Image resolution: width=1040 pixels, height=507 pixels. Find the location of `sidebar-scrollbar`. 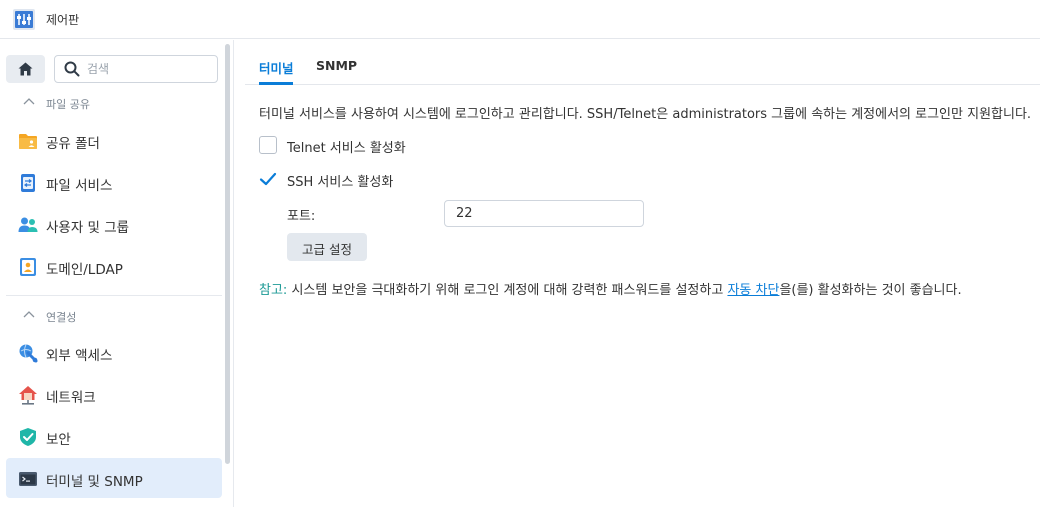

sidebar-scrollbar is located at coordinates (227, 254).